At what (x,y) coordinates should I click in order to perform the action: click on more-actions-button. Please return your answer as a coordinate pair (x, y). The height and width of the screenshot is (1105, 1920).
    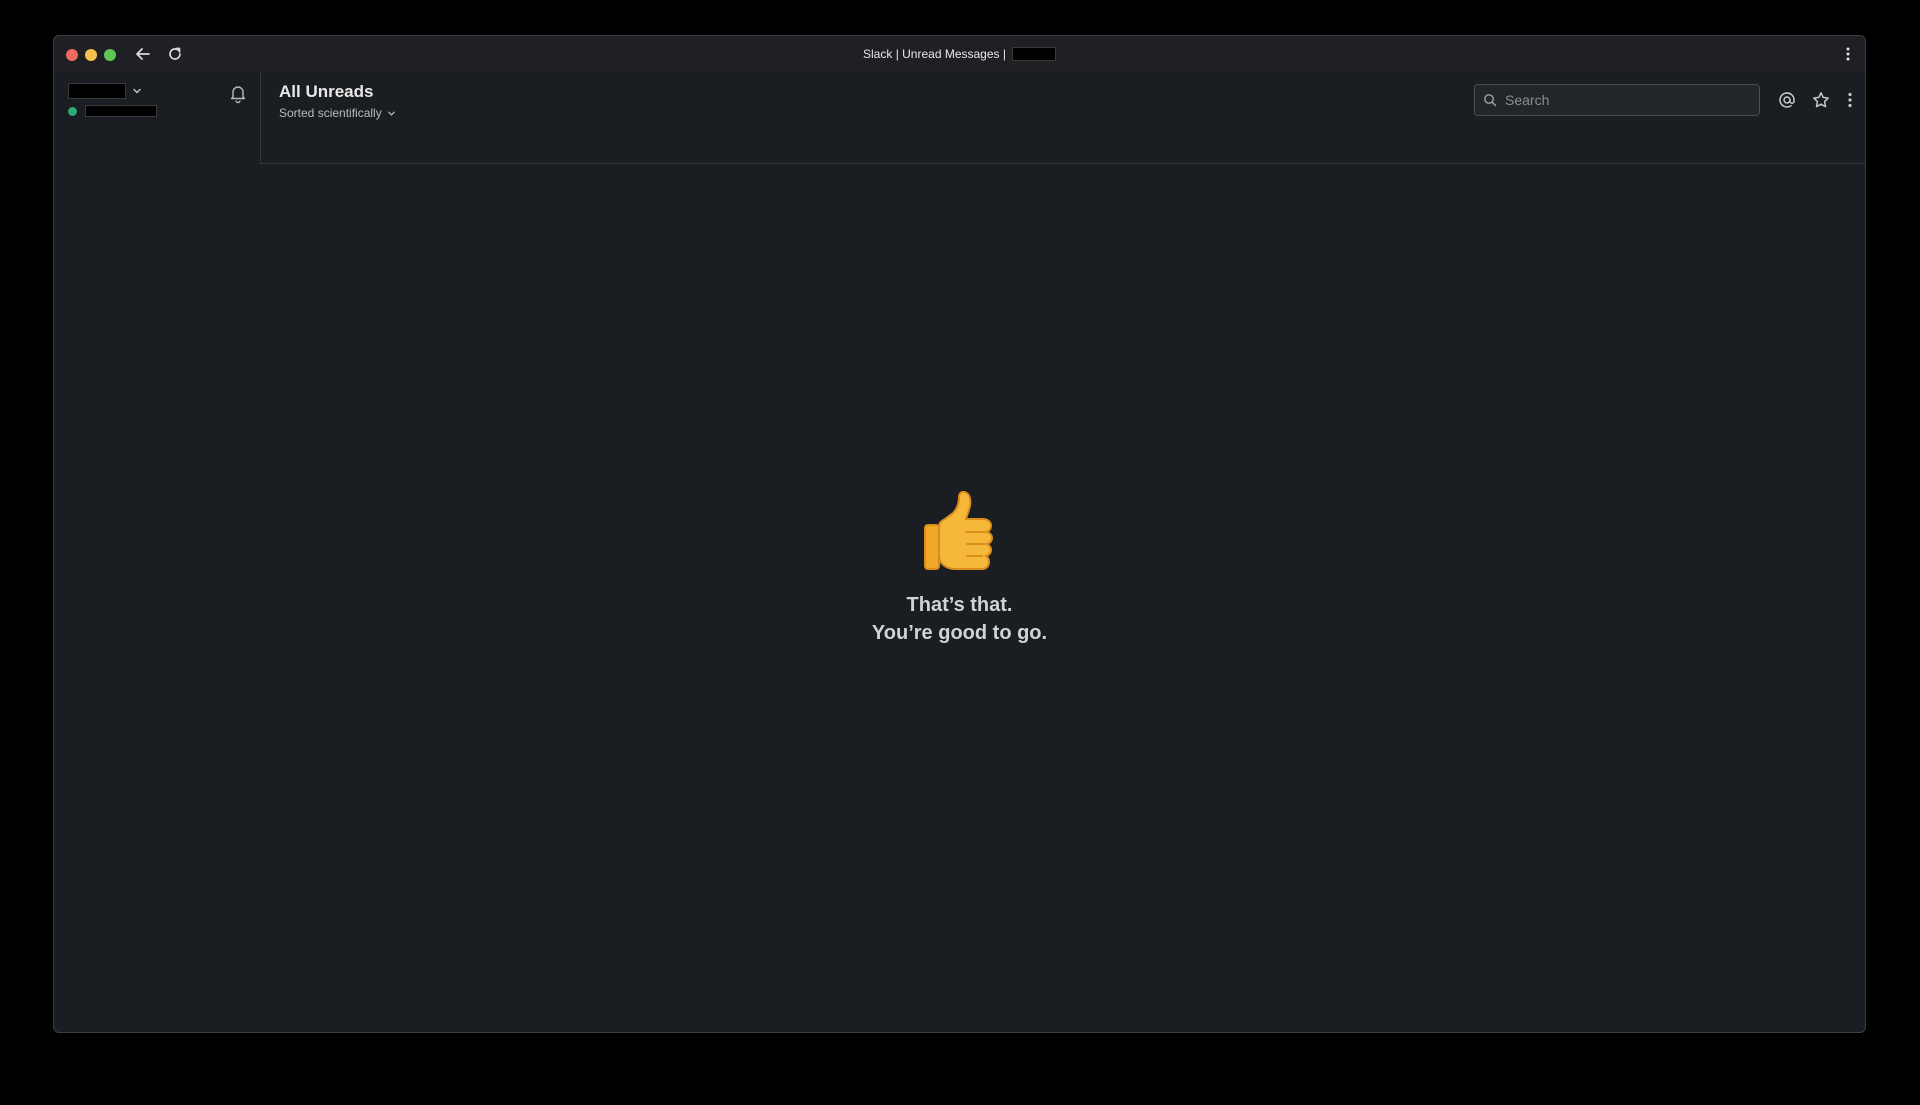
    Looking at the image, I should click on (1850, 100).